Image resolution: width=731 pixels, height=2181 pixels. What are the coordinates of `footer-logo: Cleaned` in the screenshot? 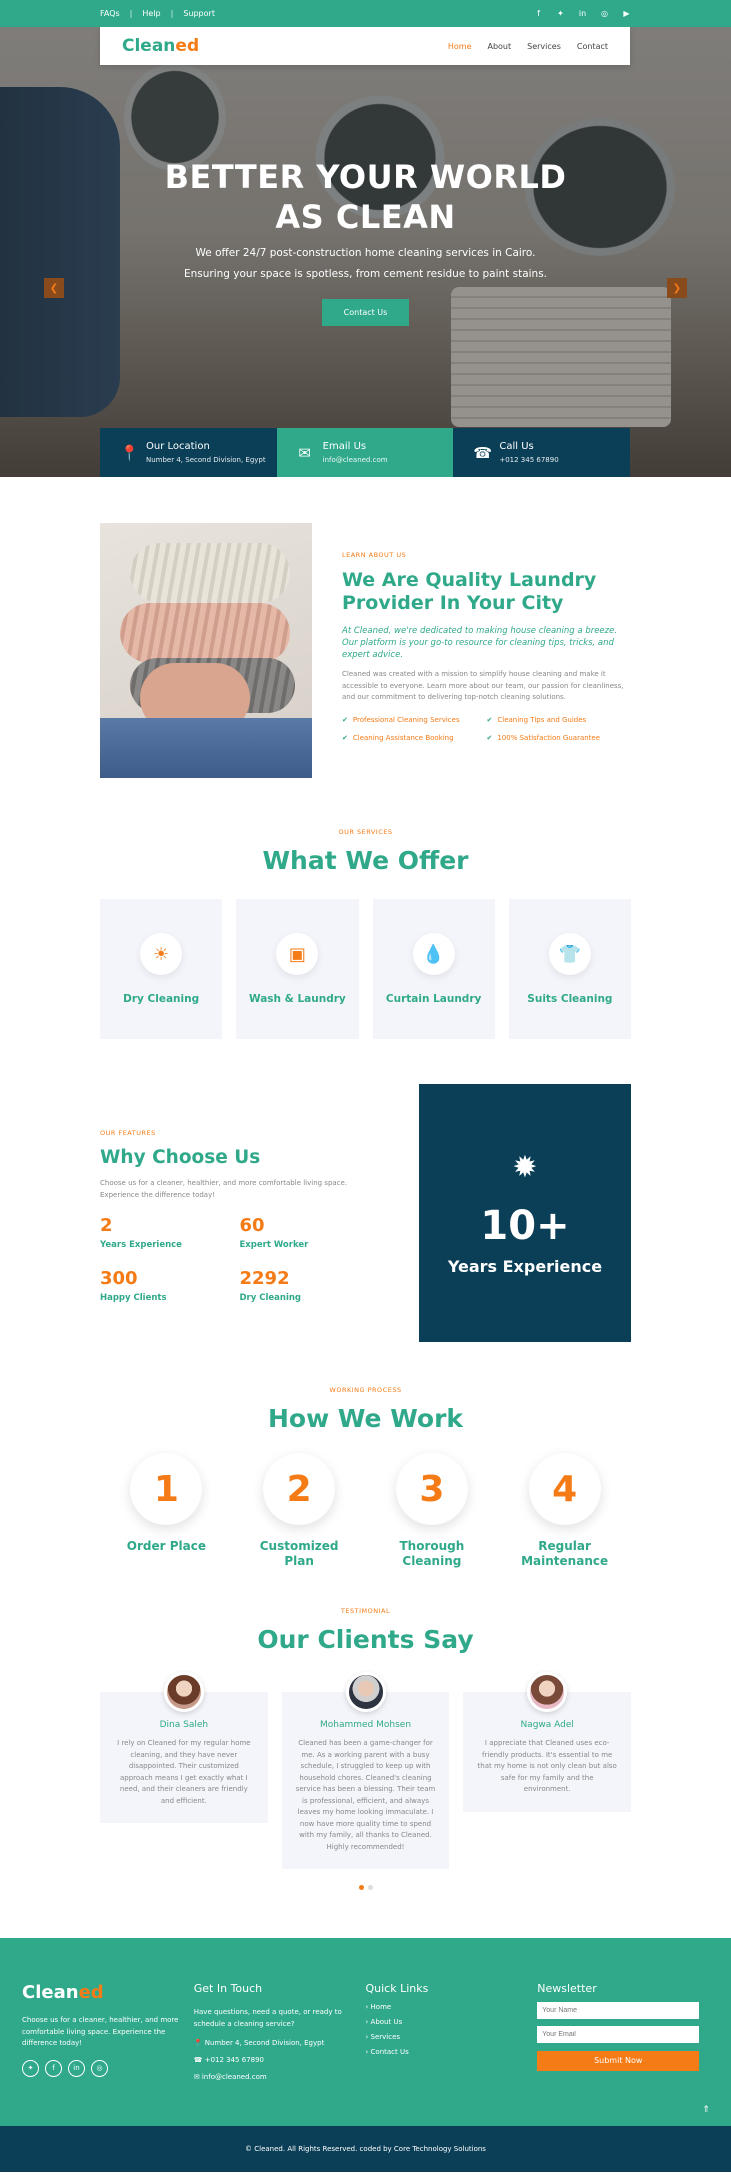 It's located at (108, 1992).